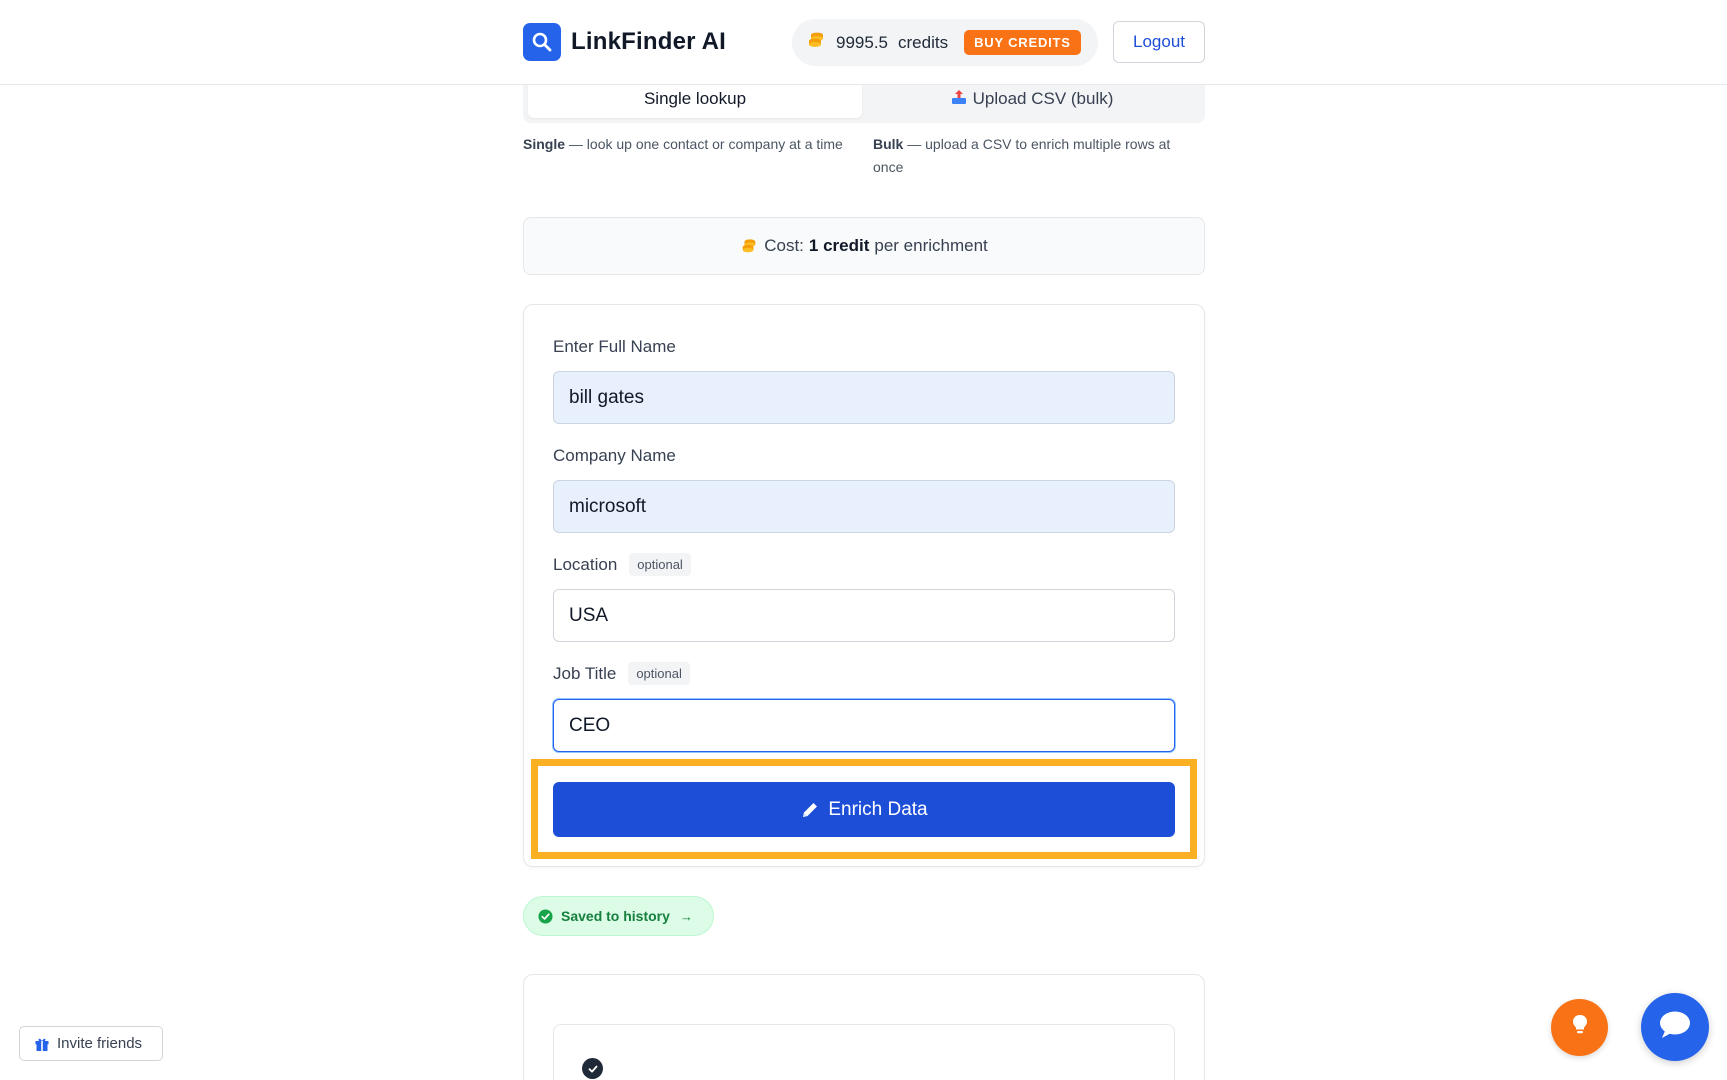  What do you see at coordinates (864, 506) in the screenshot?
I see `company-name-input` at bounding box center [864, 506].